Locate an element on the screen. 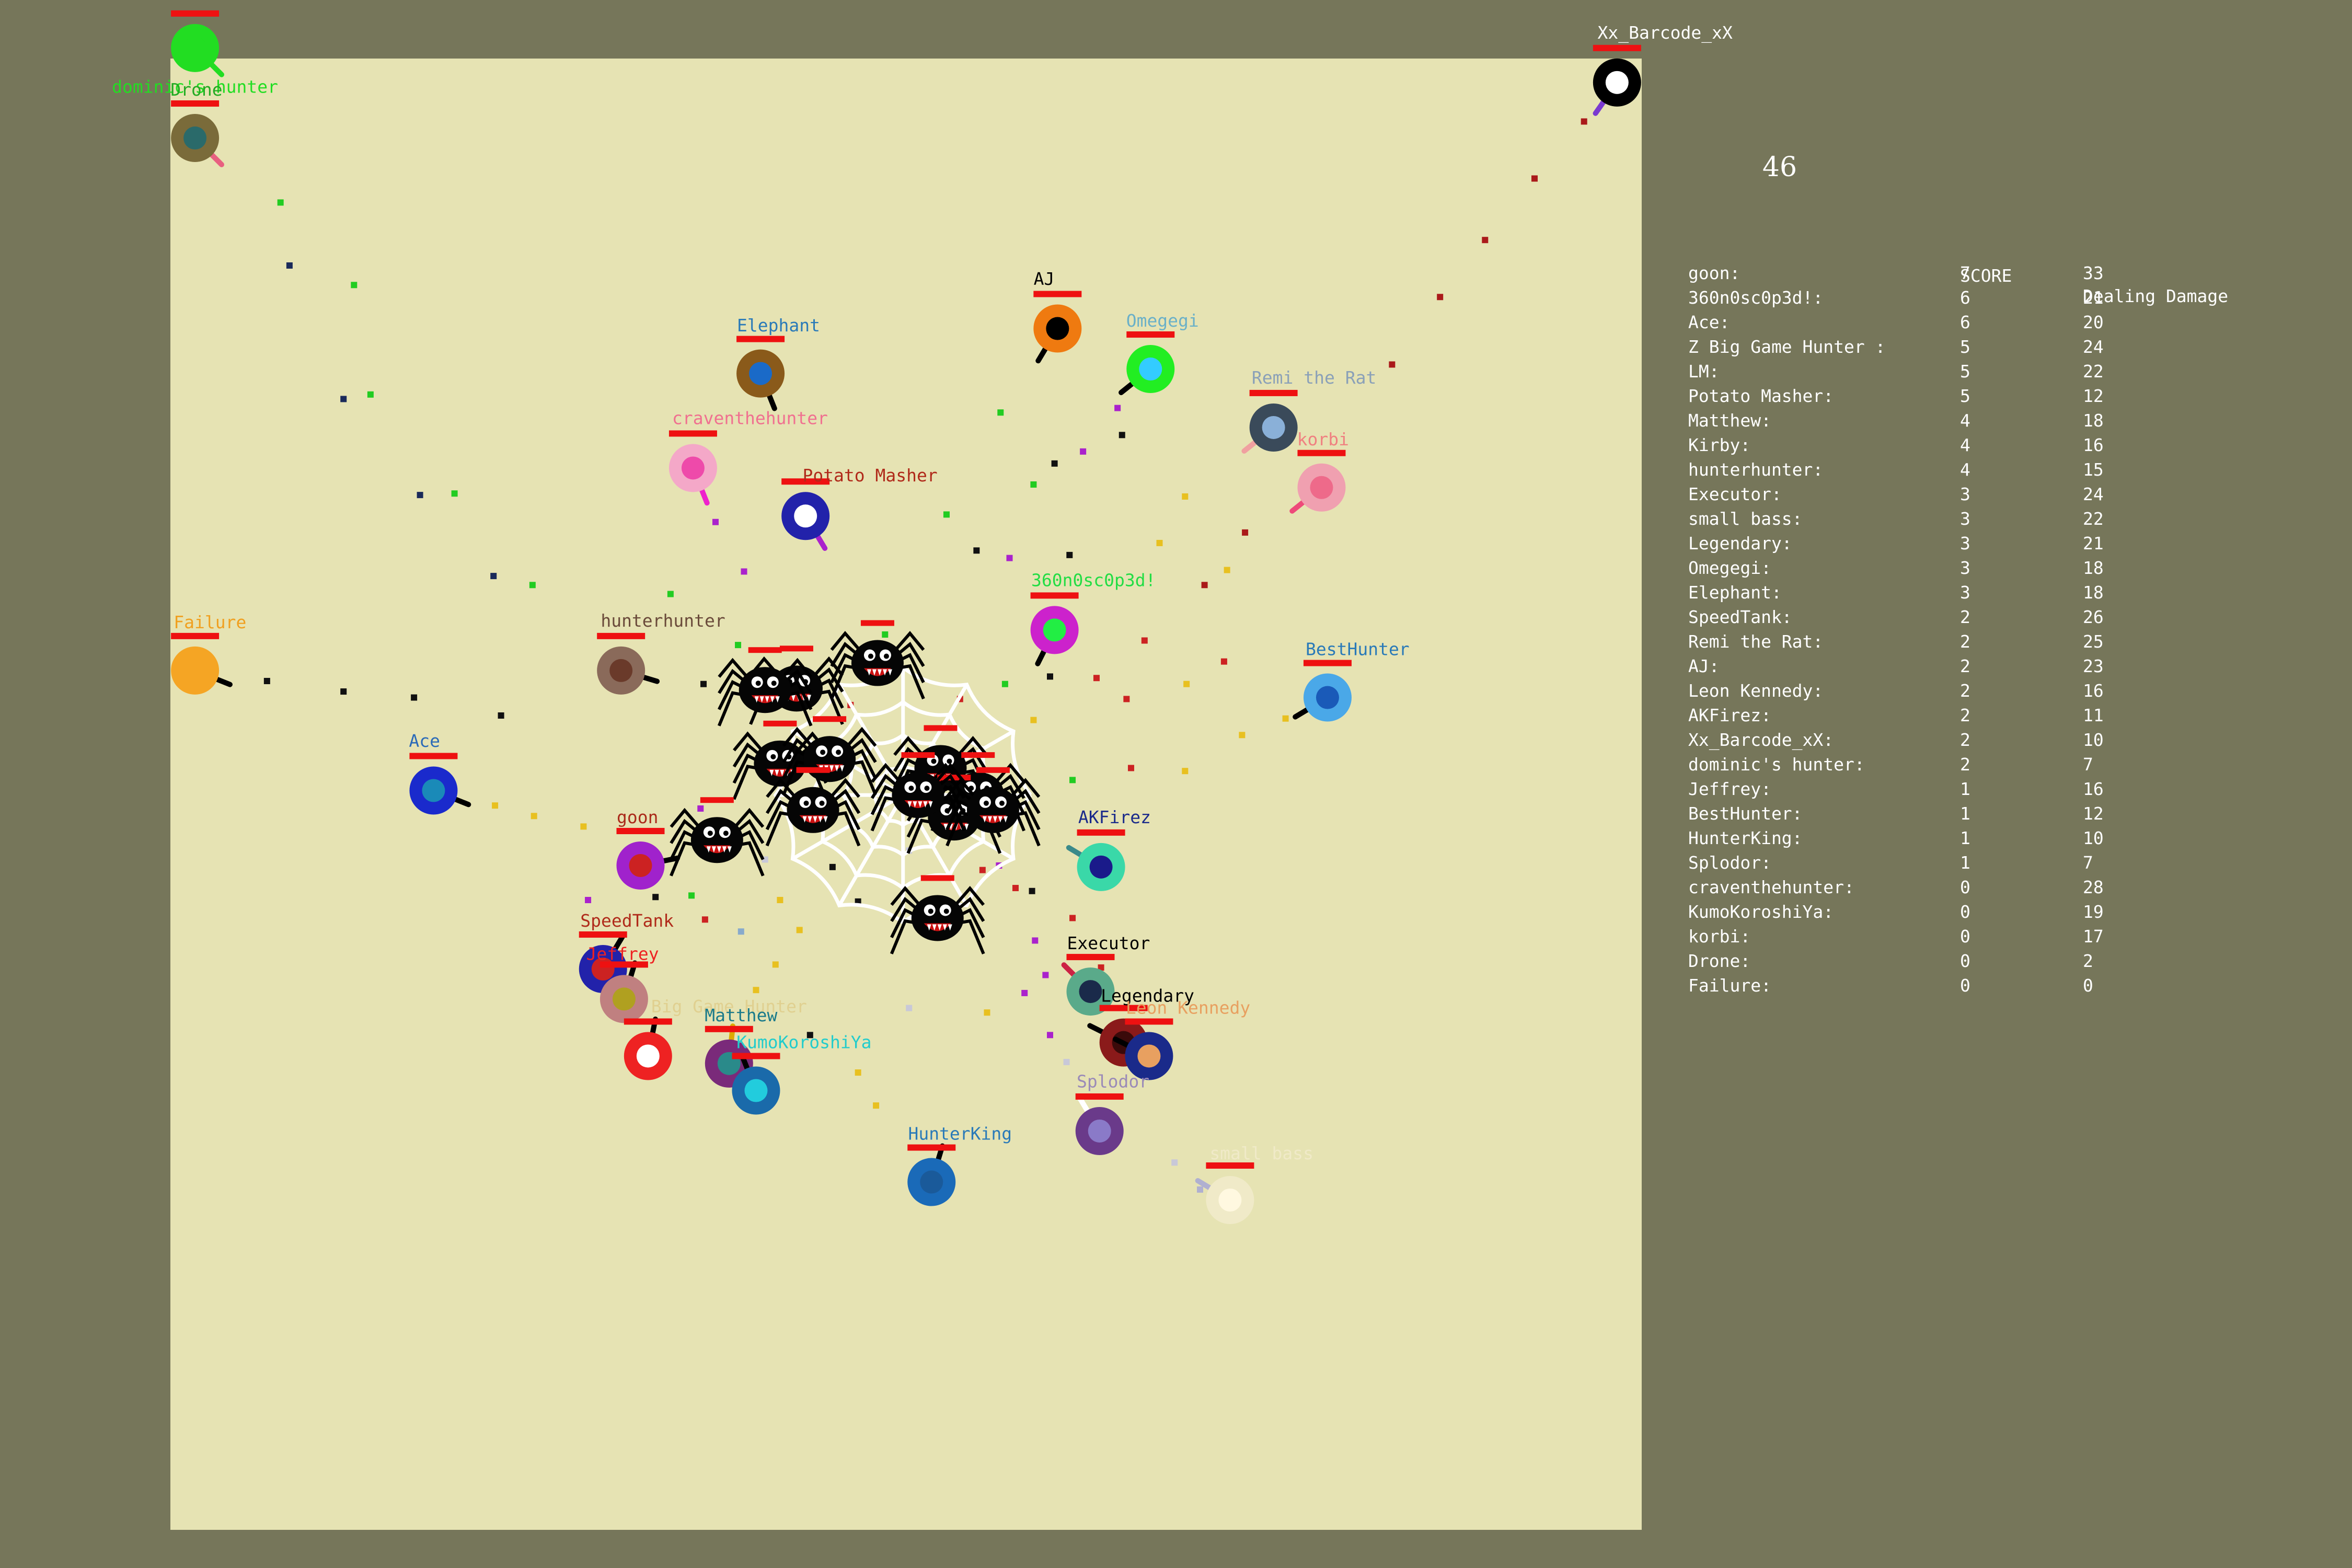 Image resolution: width=2352 pixels, height=1568 pixels. row-score: 2 is located at coordinates (1965, 617).